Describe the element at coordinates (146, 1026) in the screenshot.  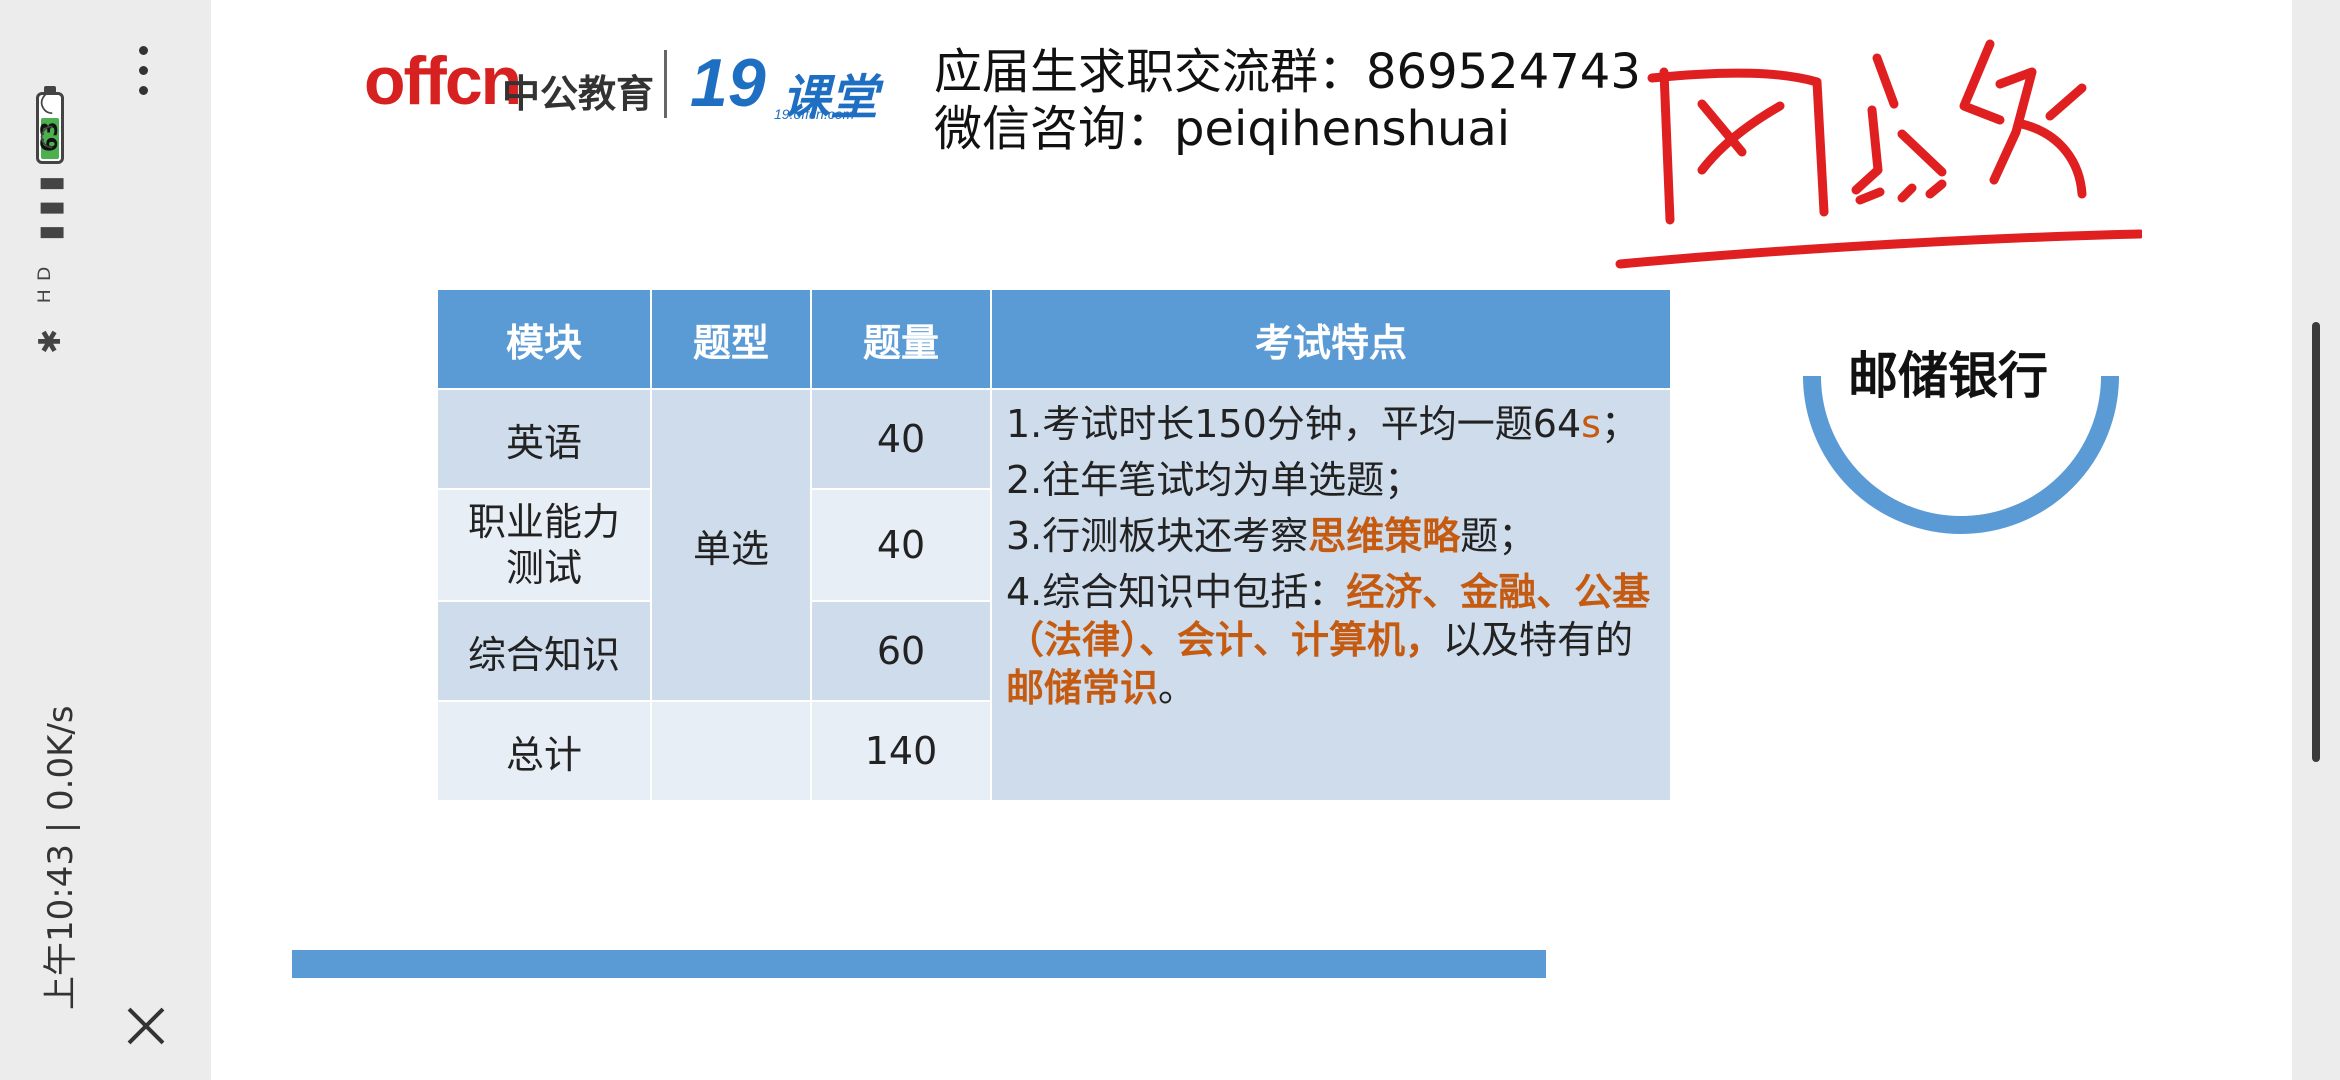
I see `close-icon` at that location.